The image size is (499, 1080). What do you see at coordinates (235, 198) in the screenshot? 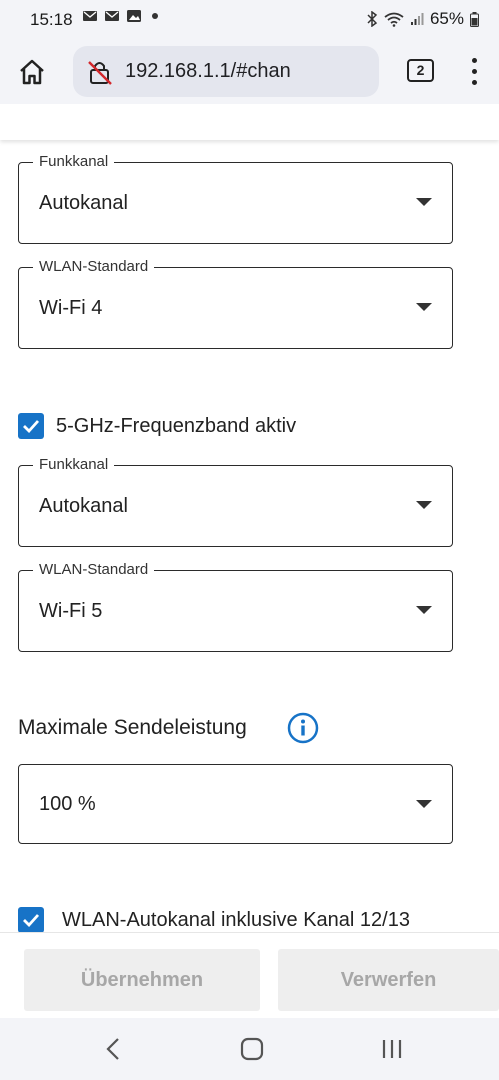
I see `channel-select-24ghz: Funkkanal Autokanal` at bounding box center [235, 198].